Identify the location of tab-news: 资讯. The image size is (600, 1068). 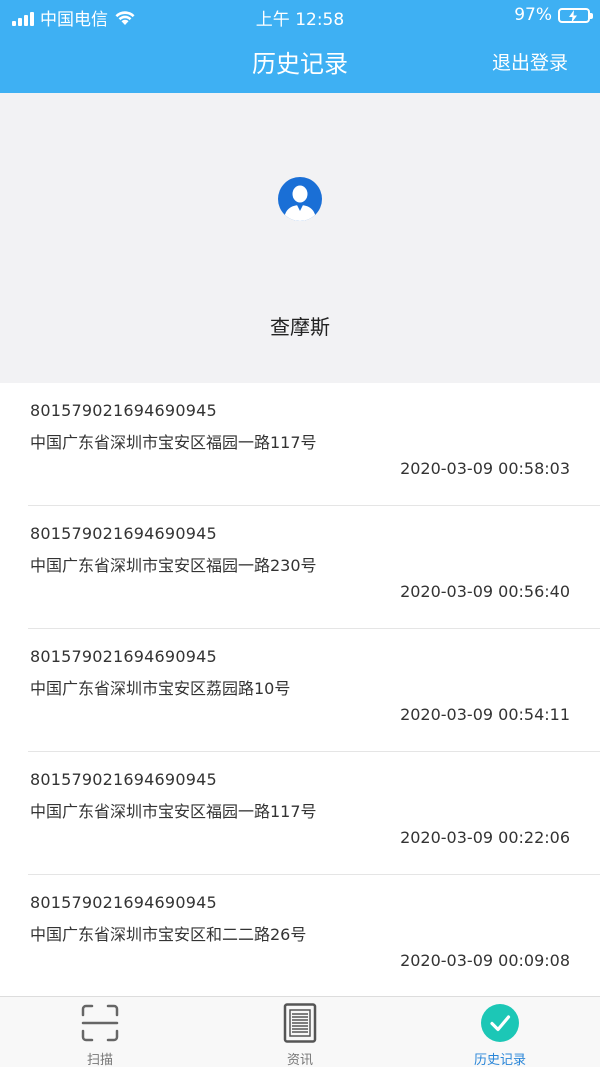
(300, 1032).